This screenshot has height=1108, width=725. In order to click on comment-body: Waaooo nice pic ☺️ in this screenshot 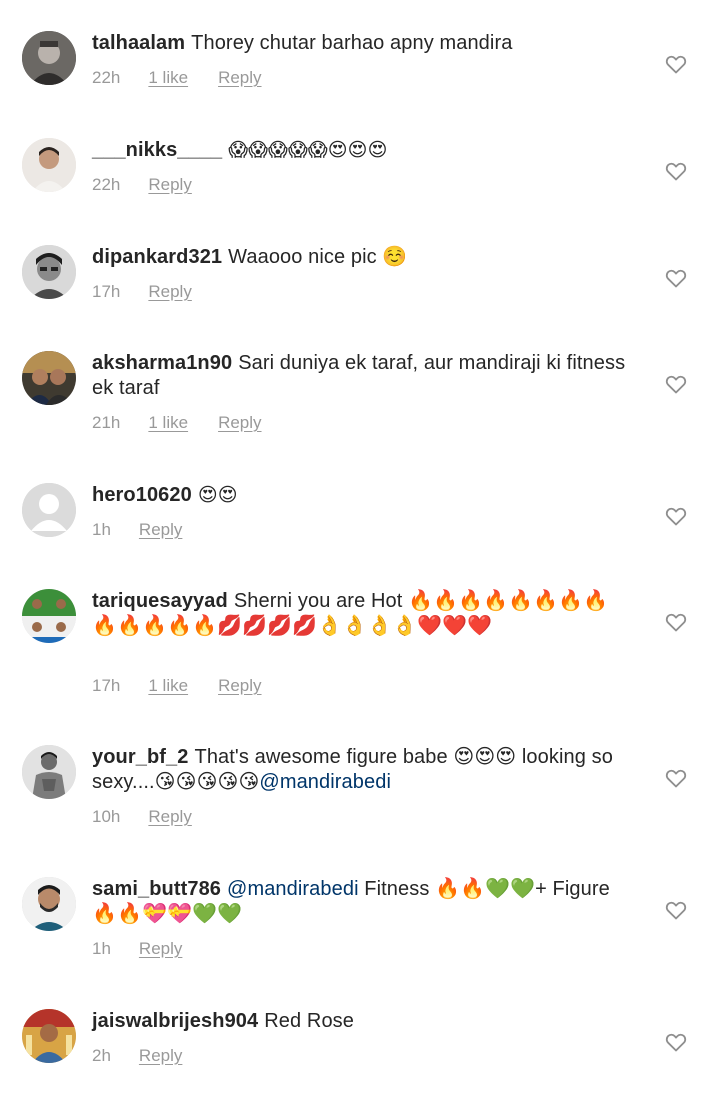, I will do `click(318, 257)`.